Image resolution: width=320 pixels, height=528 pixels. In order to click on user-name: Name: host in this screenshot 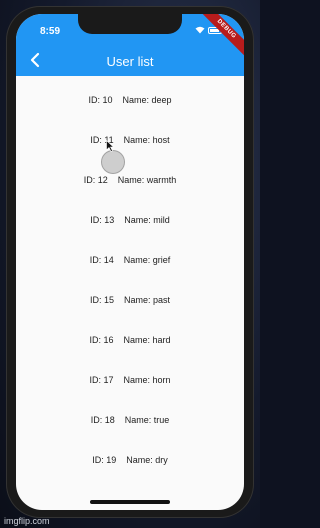, I will do `click(146, 140)`.